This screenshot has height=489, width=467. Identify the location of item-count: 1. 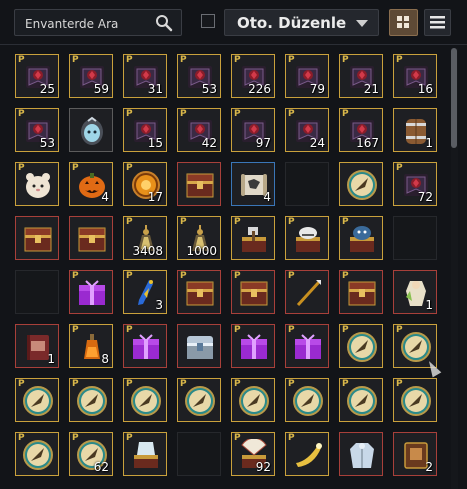
(51, 359).